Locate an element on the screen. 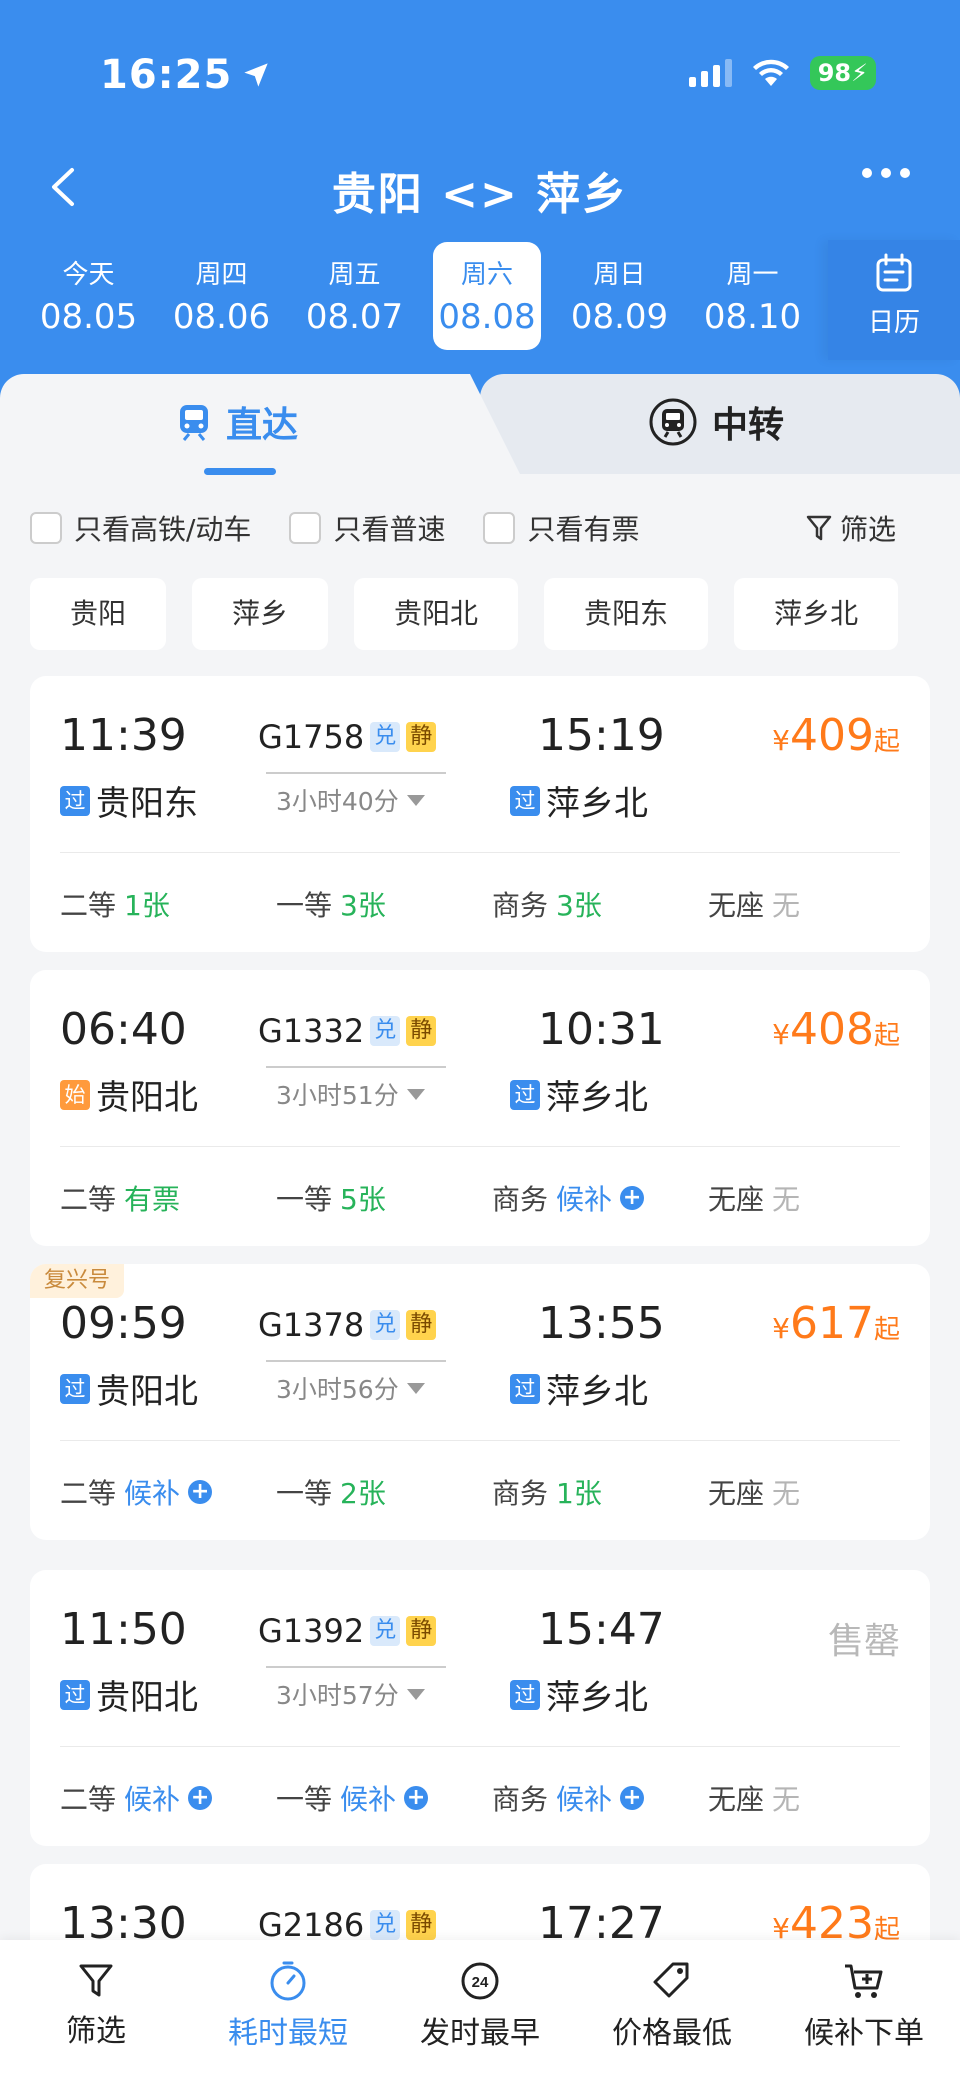  seat-business: 商务 1张 is located at coordinates (547, 1492).